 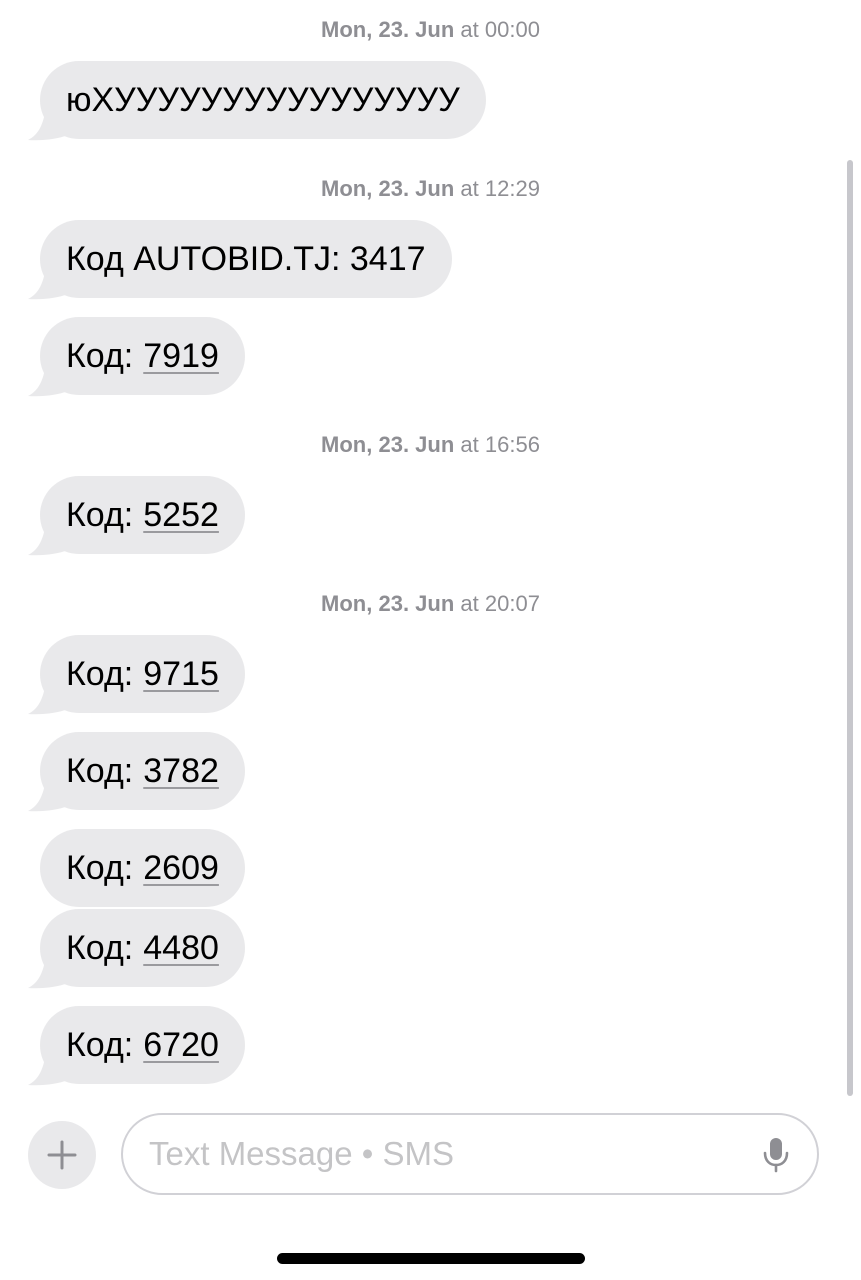 What do you see at coordinates (500, 444) in the screenshot?
I see `timestamp-time: at 16:56` at bounding box center [500, 444].